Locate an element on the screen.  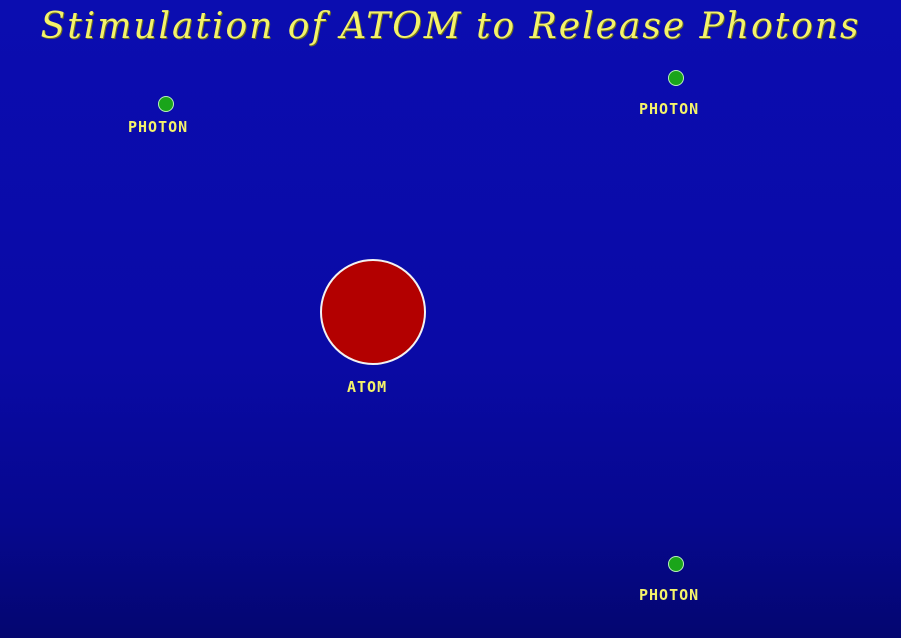
atom is located at coordinates (373, 312).